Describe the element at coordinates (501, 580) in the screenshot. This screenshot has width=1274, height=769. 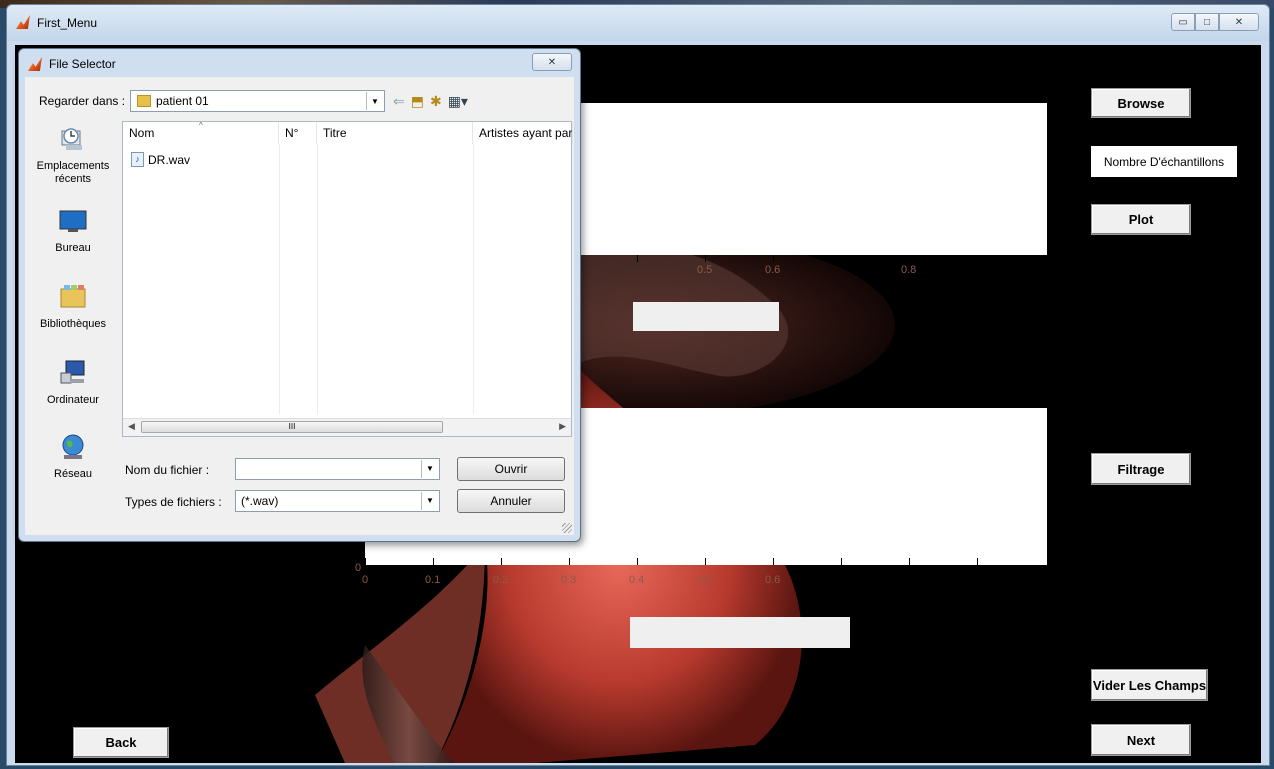
I see `axis-tick-label: 0.2` at that location.